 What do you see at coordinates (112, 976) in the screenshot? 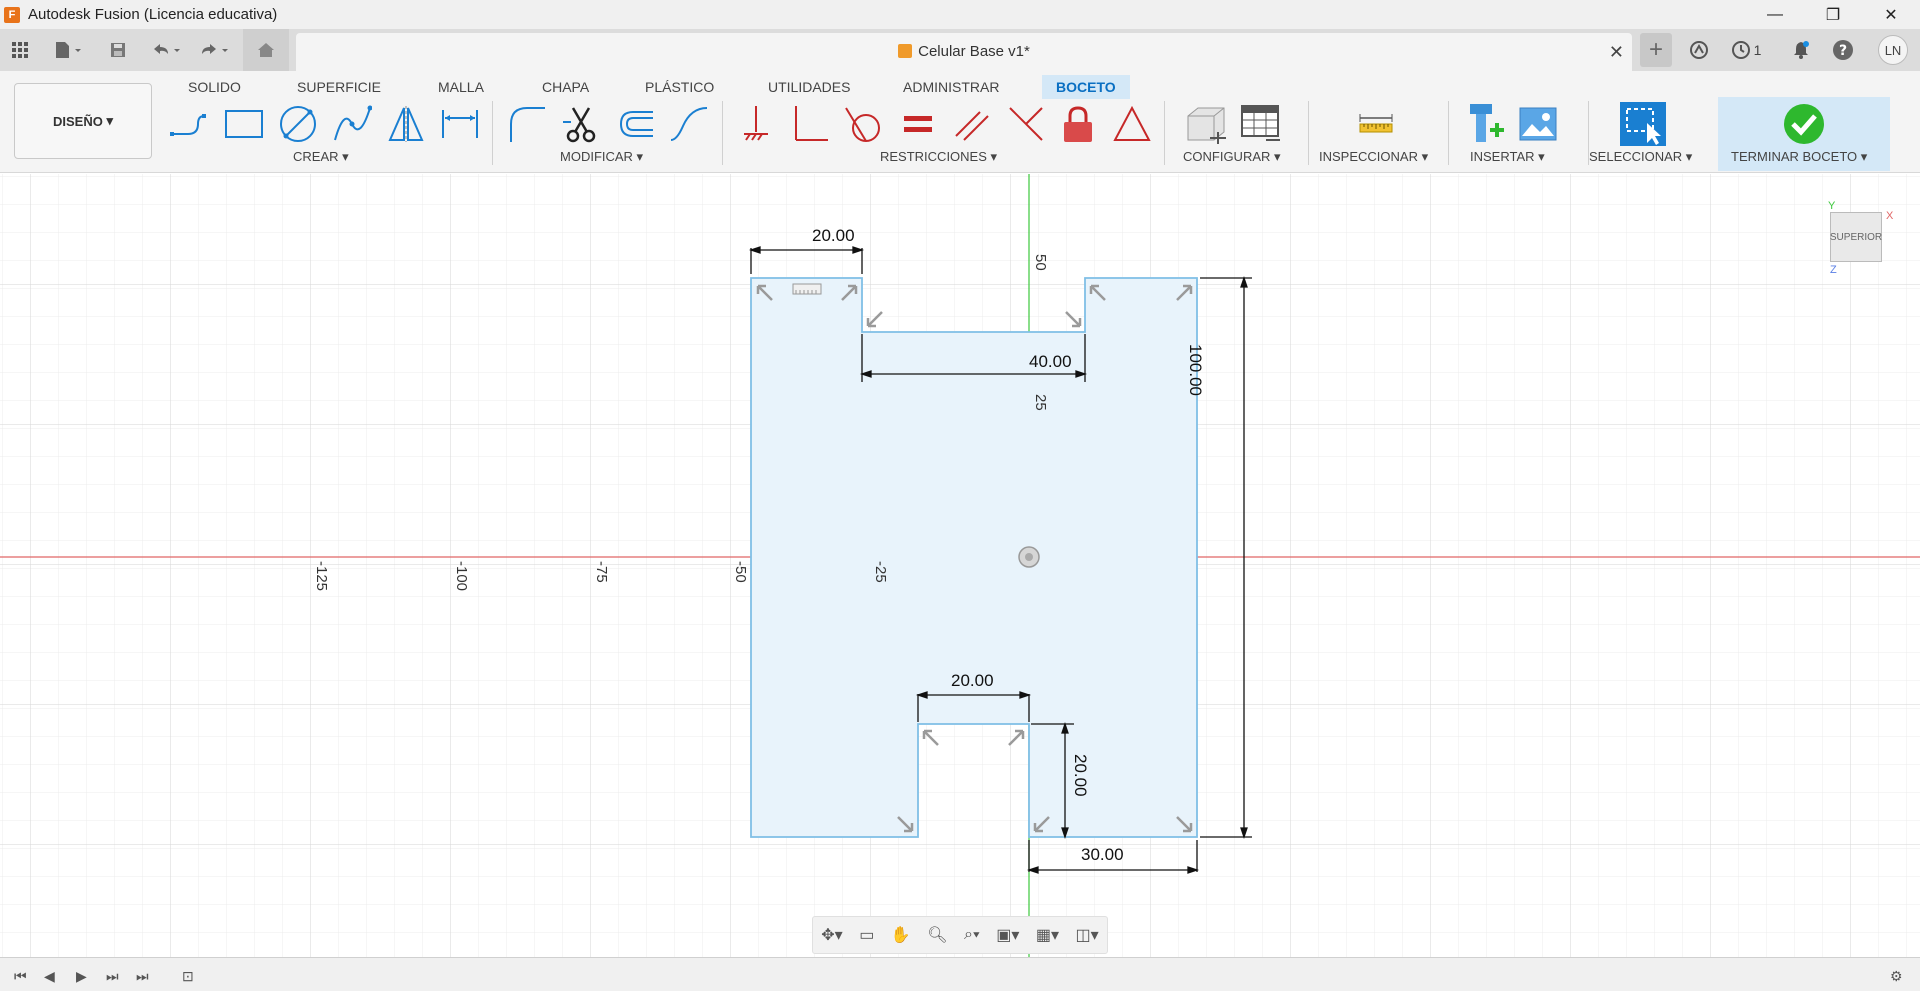
I see `step-forward-icon: ⏭` at bounding box center [112, 976].